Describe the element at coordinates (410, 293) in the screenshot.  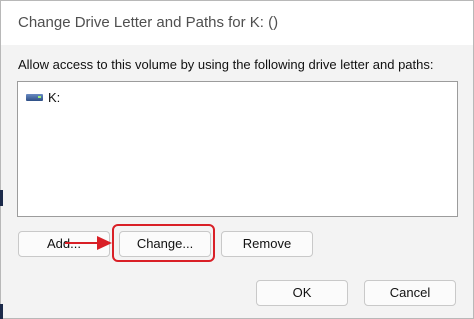
I see `cancel-button: Cancel` at that location.